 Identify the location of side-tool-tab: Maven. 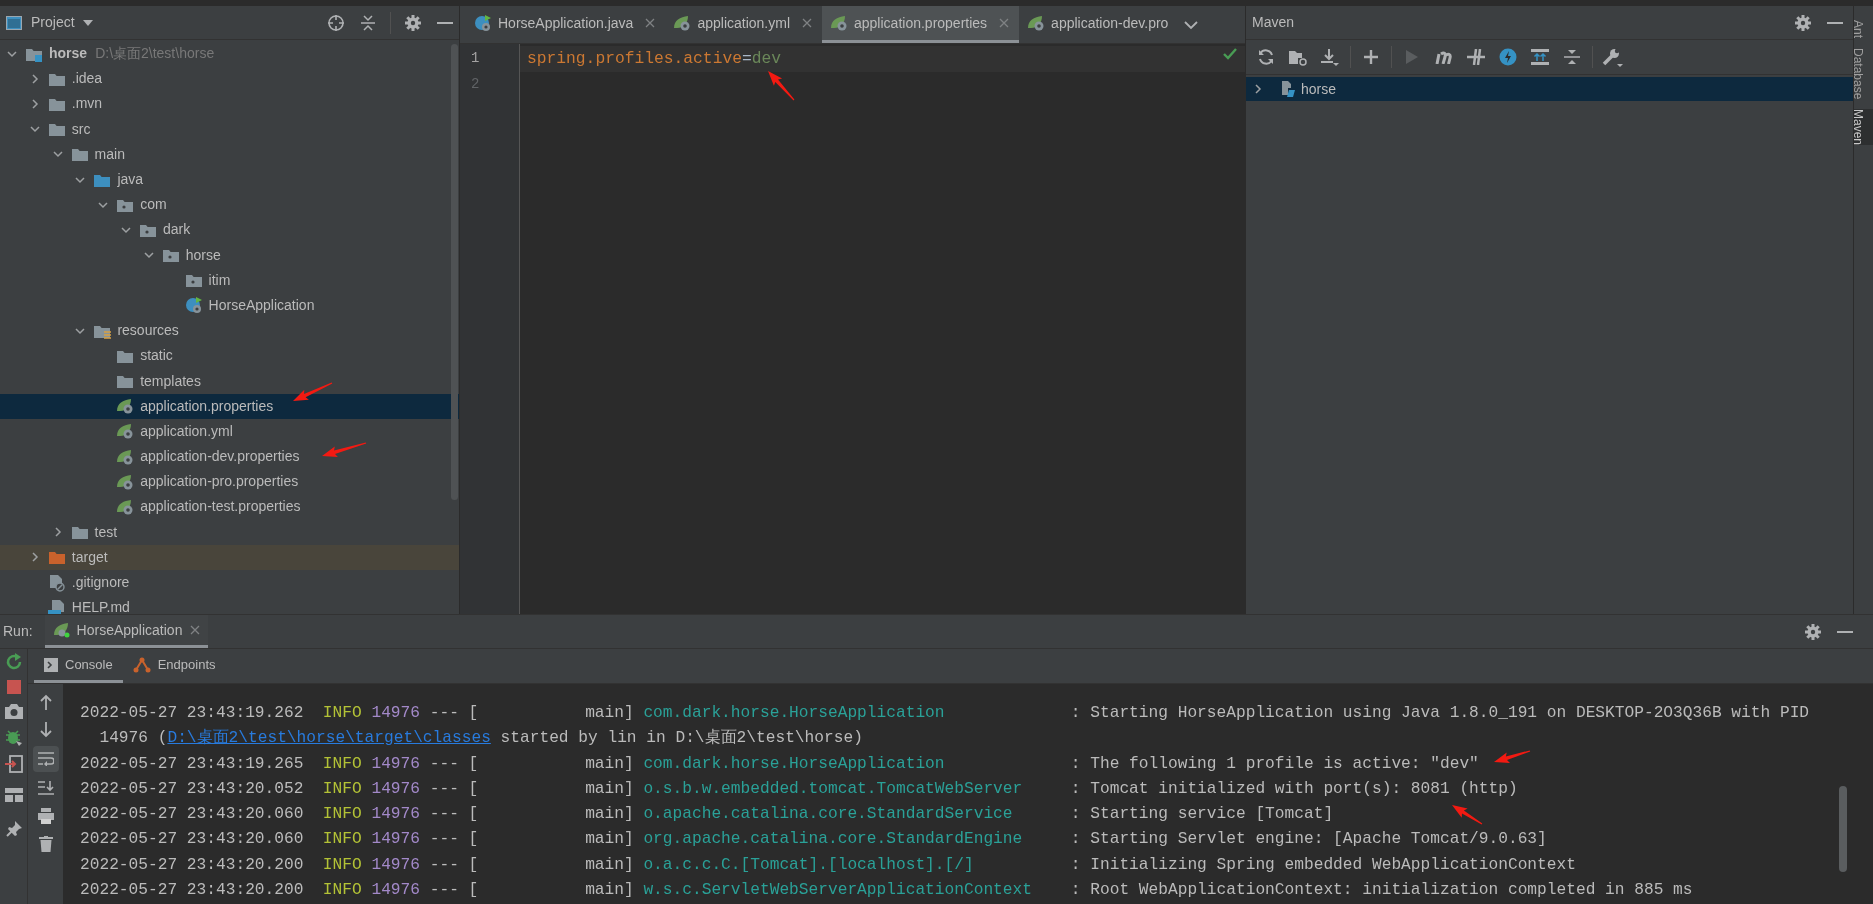
(1863, 127).